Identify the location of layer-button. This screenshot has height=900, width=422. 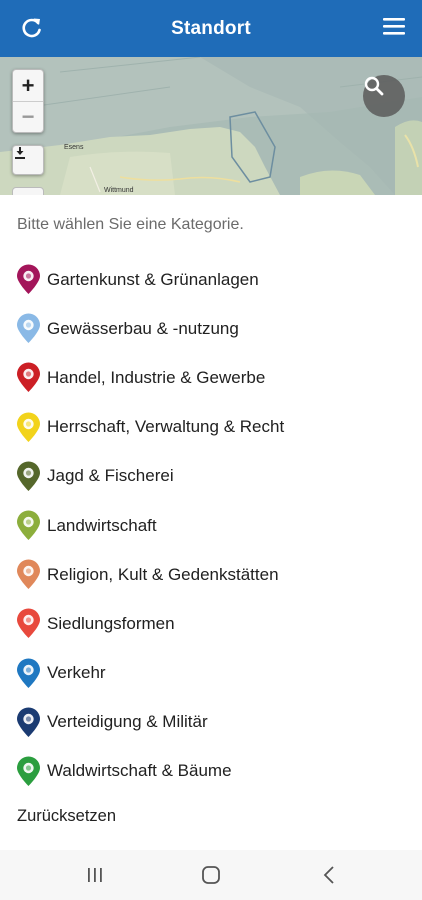
(28, 191).